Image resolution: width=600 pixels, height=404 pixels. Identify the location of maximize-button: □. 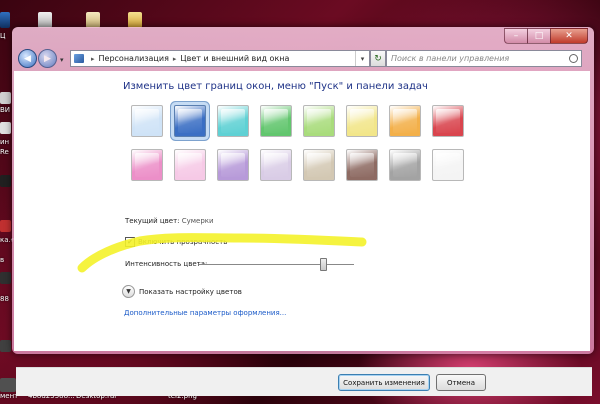
(539, 36).